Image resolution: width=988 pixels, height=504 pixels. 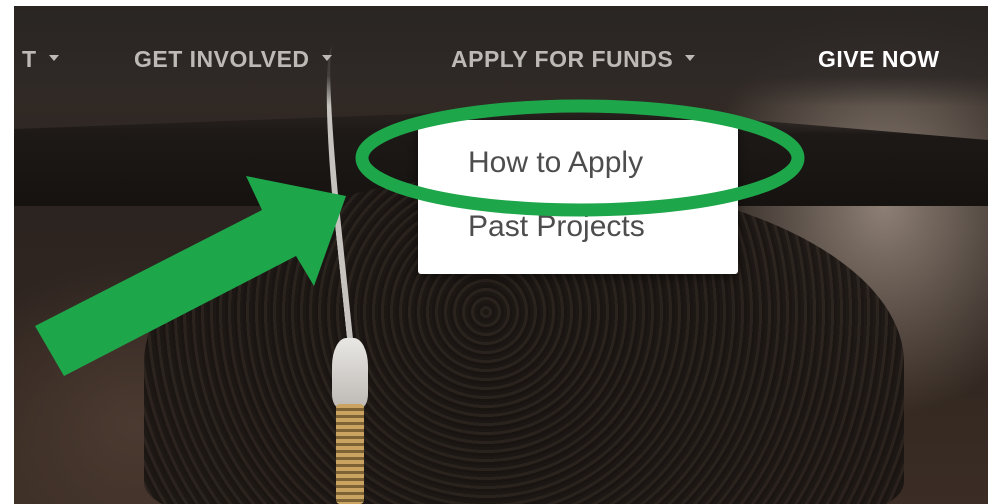 What do you see at coordinates (29, 59) in the screenshot?
I see `nav-item-label: T` at bounding box center [29, 59].